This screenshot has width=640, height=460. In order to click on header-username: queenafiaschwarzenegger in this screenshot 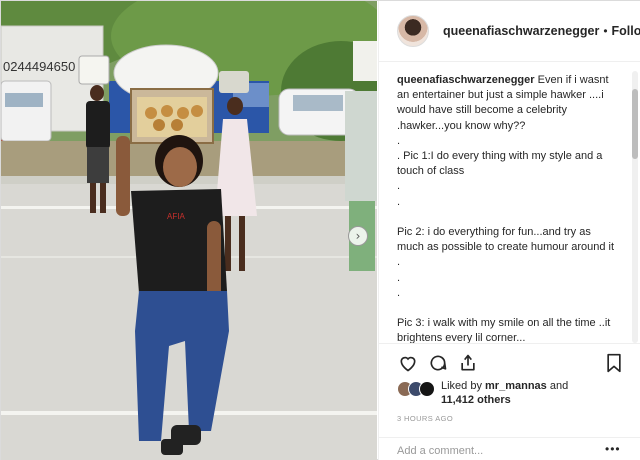, I will do `click(521, 31)`.